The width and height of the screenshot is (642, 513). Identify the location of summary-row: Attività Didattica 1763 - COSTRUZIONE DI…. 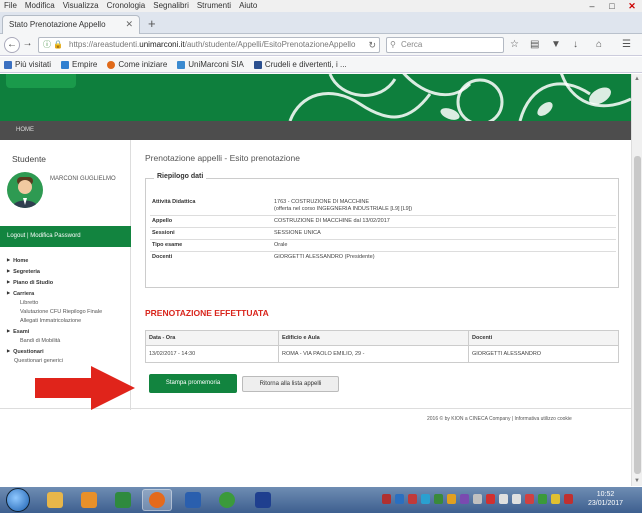
(383, 206).